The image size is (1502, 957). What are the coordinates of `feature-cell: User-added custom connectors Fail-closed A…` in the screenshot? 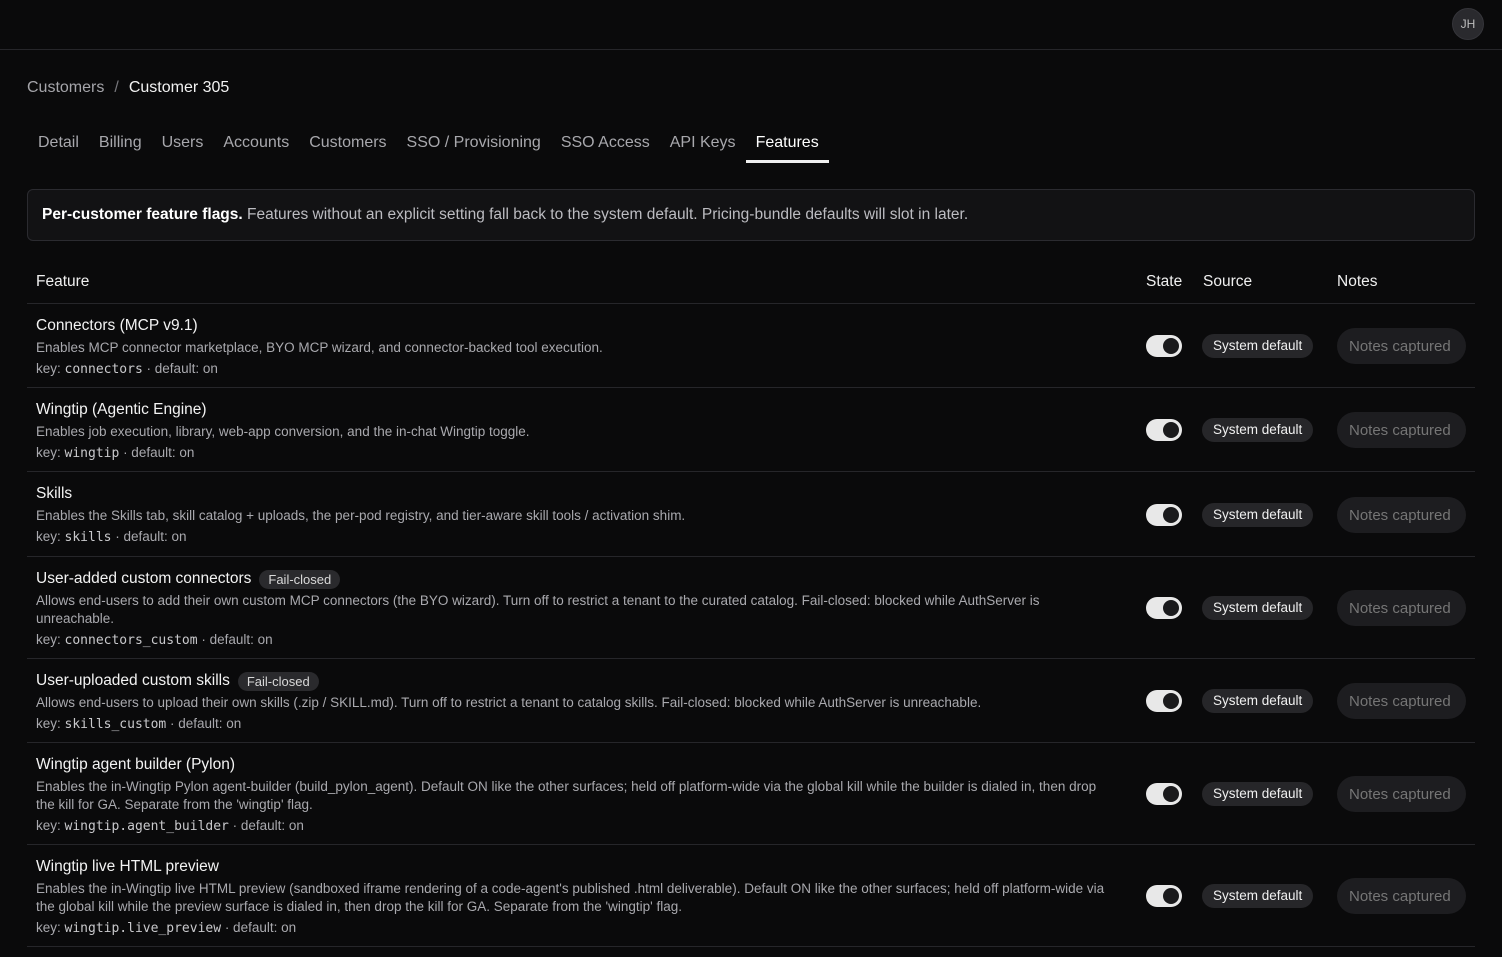 It's located at (577, 602).